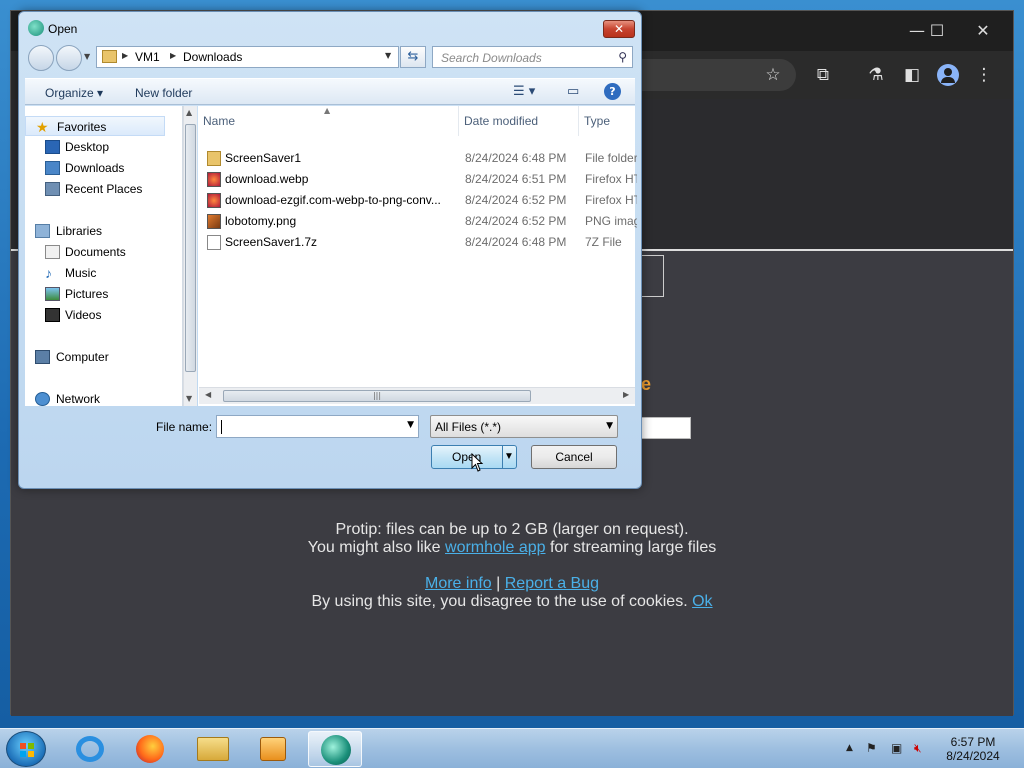 Image resolution: width=1024 pixels, height=768 pixels. I want to click on show-hidden-icons-icon: ▲, so click(849, 748).